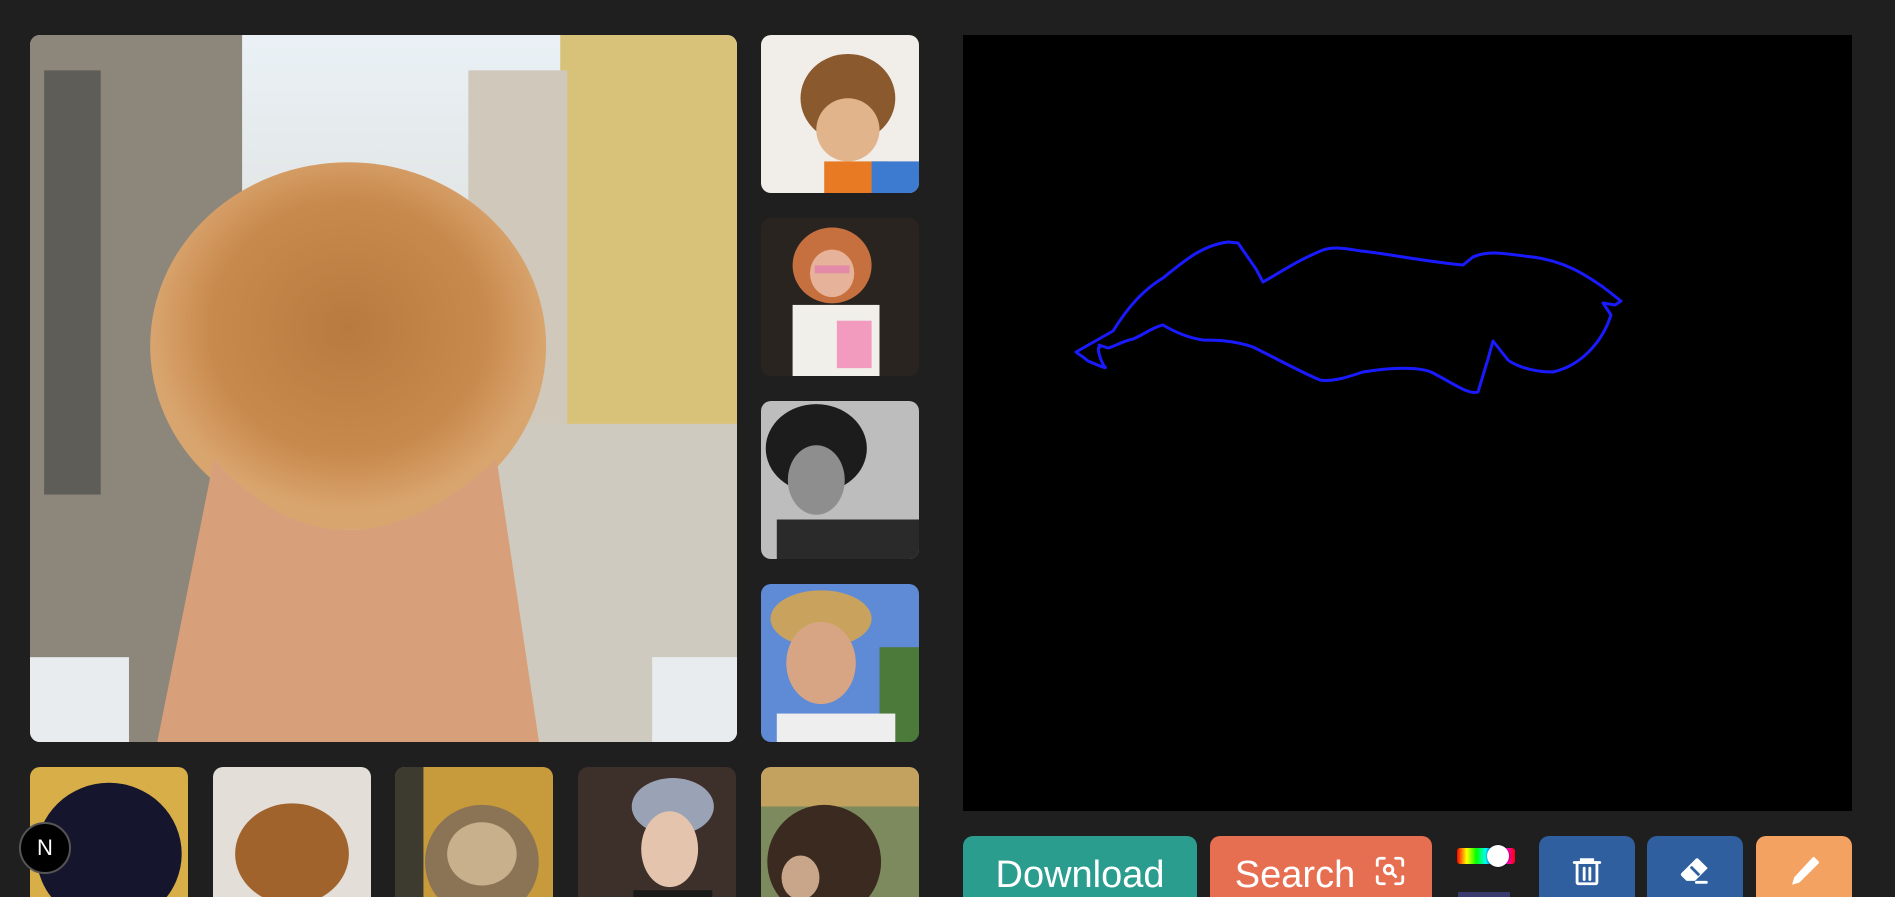  Describe the element at coordinates (1484, 894) in the screenshot. I see `brush-size-preview` at that location.